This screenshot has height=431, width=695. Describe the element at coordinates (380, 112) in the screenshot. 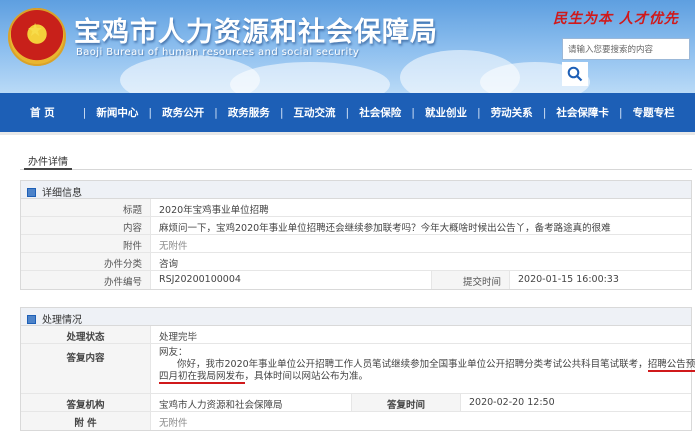

I see `nav-item-social-insurance: 社会保险` at that location.